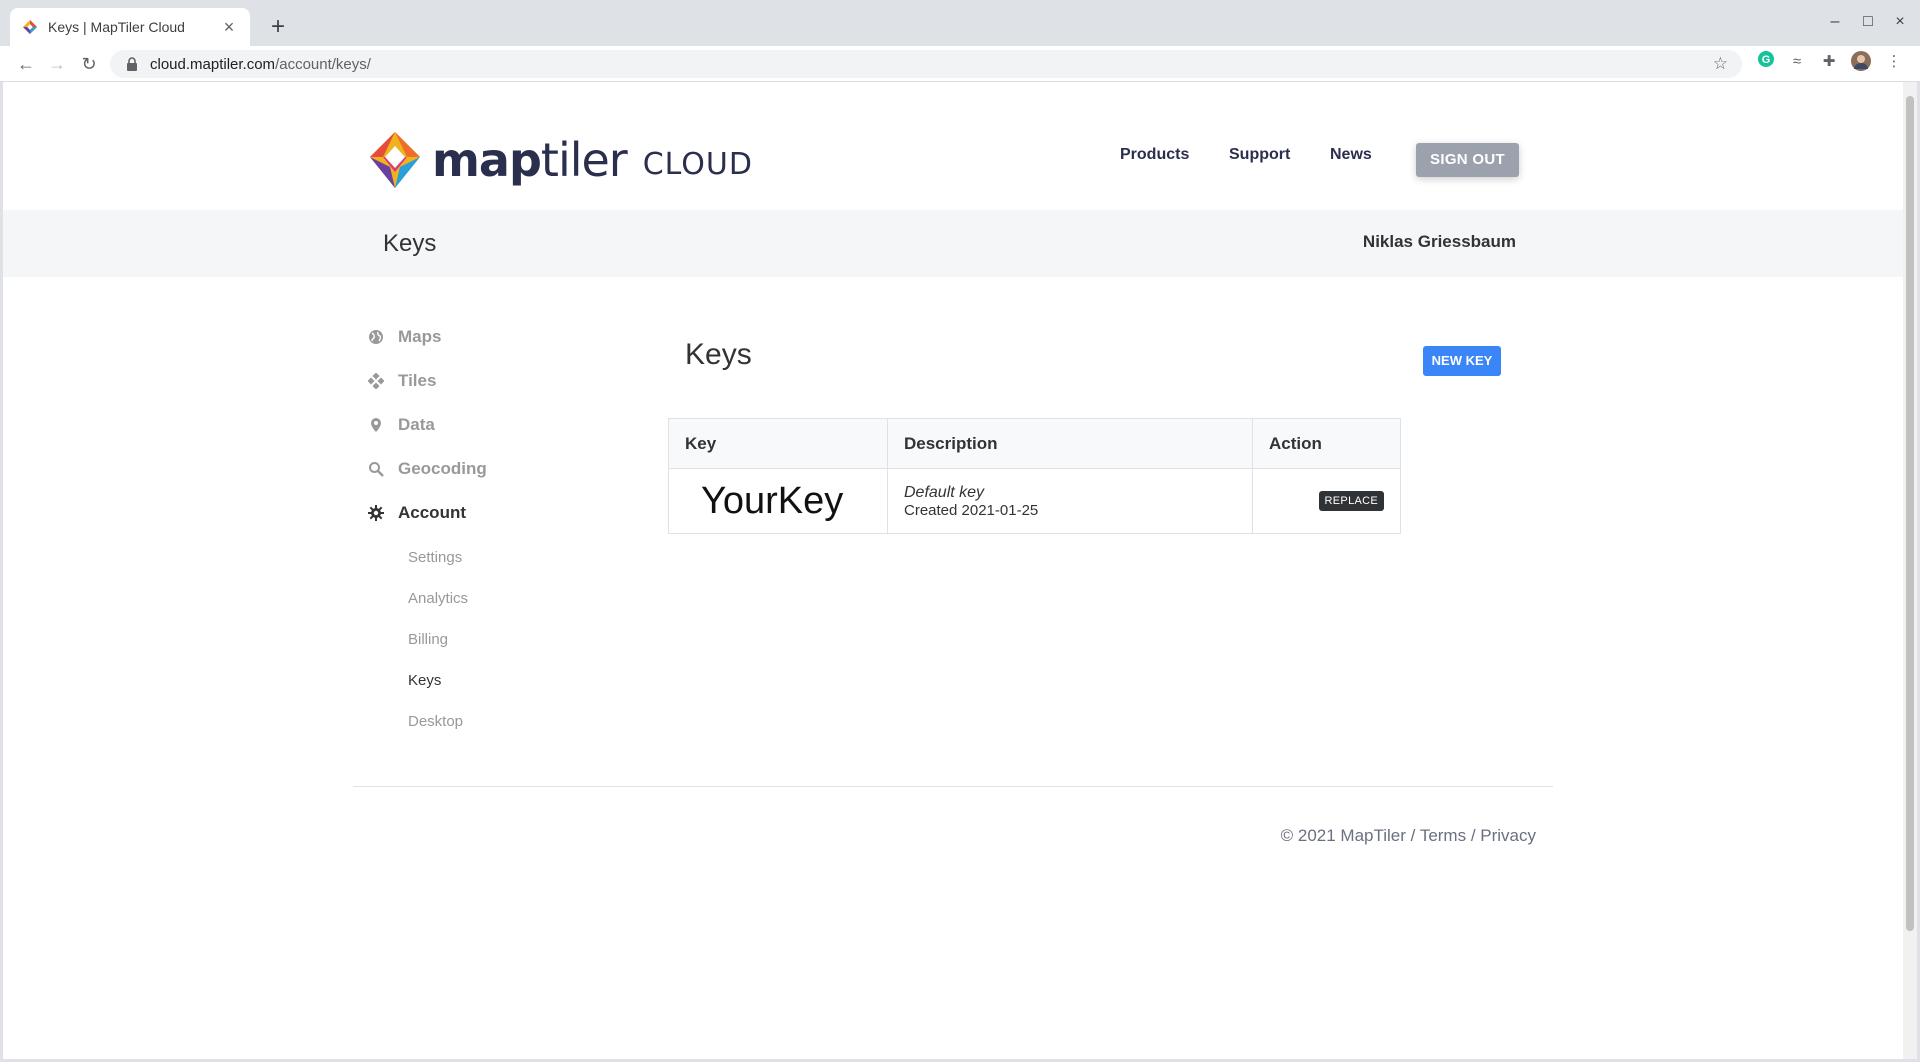 This screenshot has height=1062, width=1920. I want to click on terms-link: Terms, so click(1443, 835).